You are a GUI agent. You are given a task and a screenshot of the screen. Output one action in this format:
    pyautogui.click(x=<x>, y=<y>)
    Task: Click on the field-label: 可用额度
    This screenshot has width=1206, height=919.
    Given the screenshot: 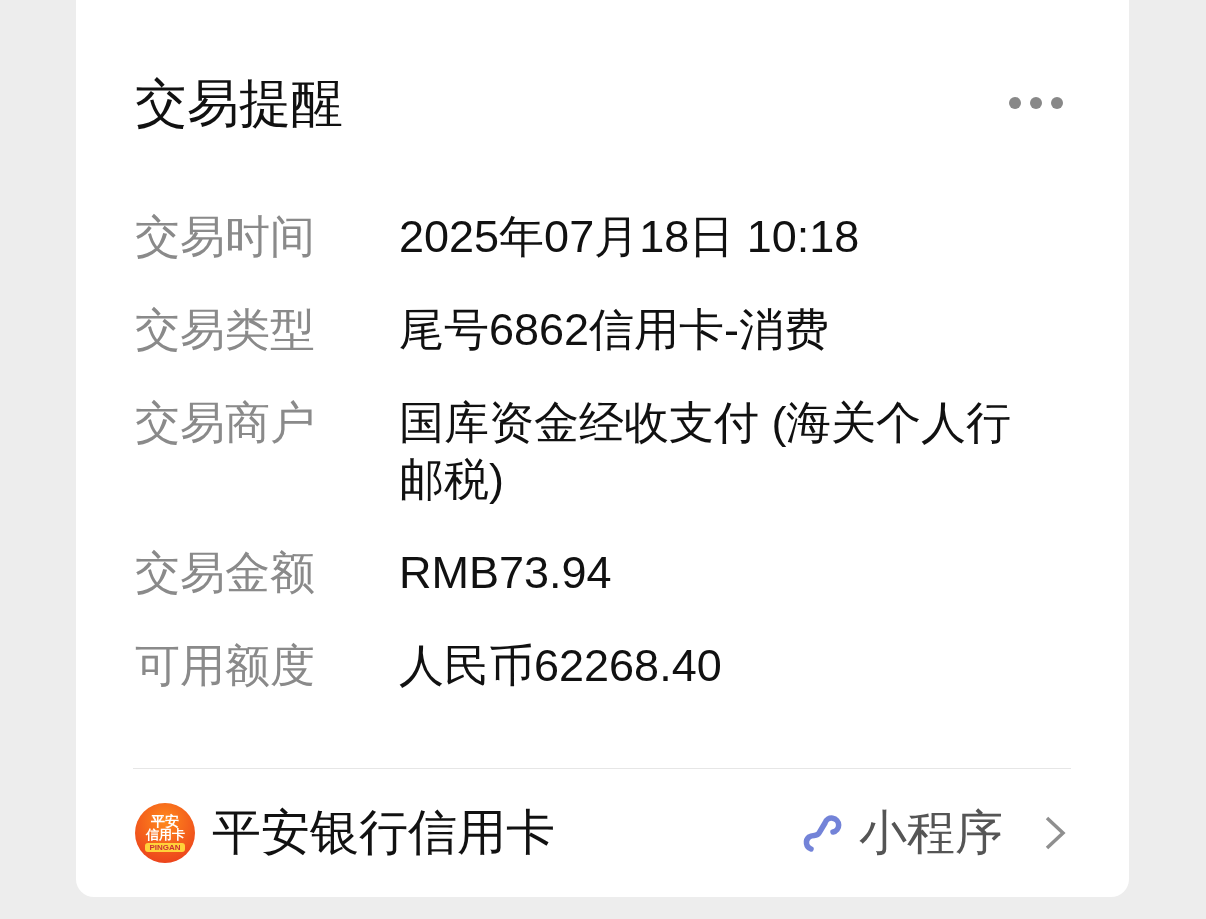 What is the action you would take?
    pyautogui.click(x=225, y=666)
    